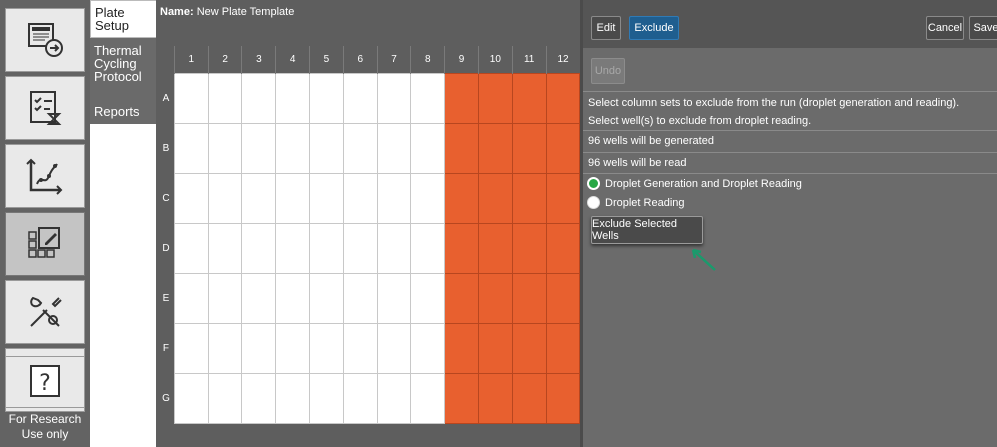 The width and height of the screenshot is (997, 447). I want to click on column-header: 11, so click(529, 60).